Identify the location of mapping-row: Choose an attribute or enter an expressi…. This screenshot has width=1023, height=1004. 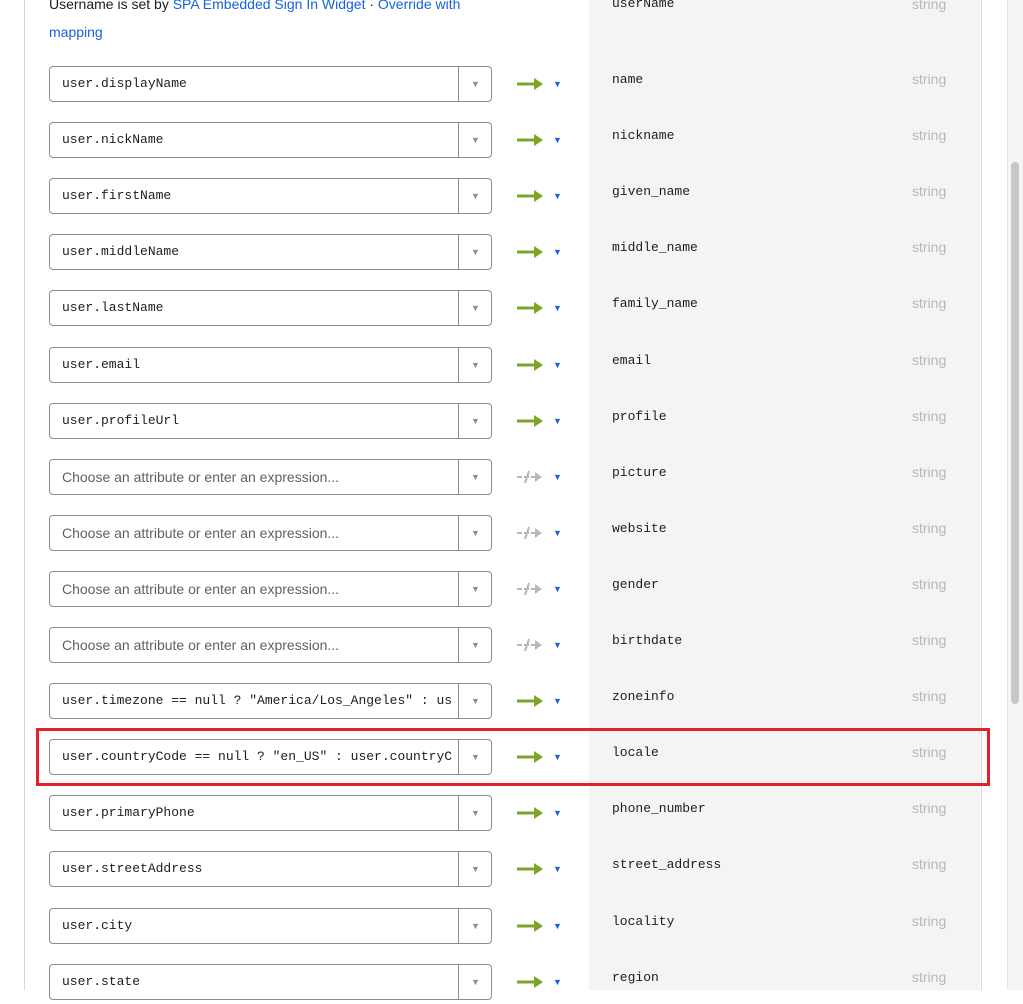
(511, 535).